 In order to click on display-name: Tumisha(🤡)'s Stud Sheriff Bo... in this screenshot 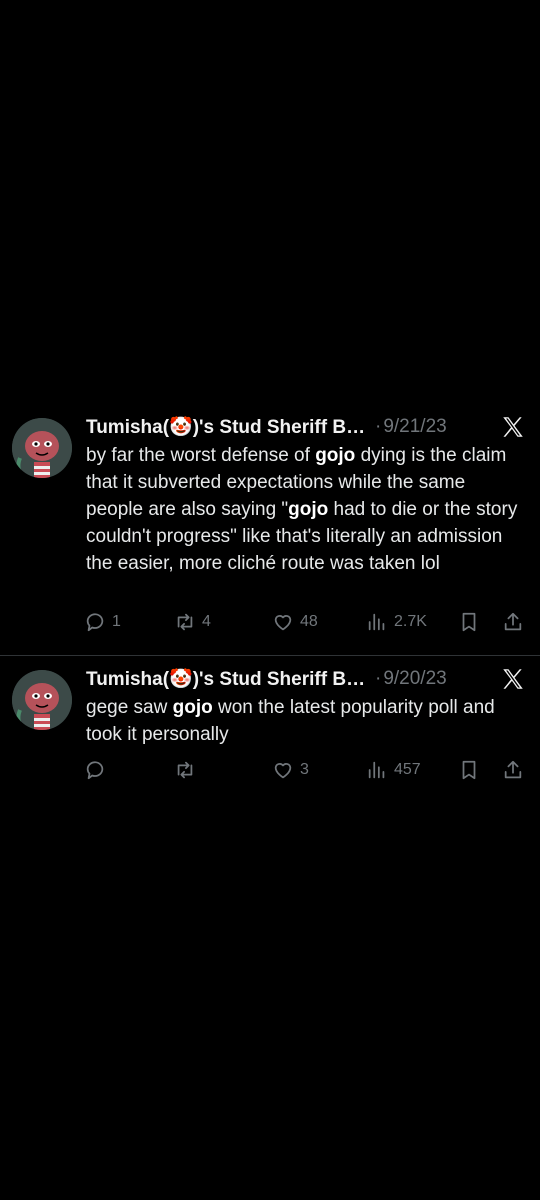, I will do `click(228, 679)`.